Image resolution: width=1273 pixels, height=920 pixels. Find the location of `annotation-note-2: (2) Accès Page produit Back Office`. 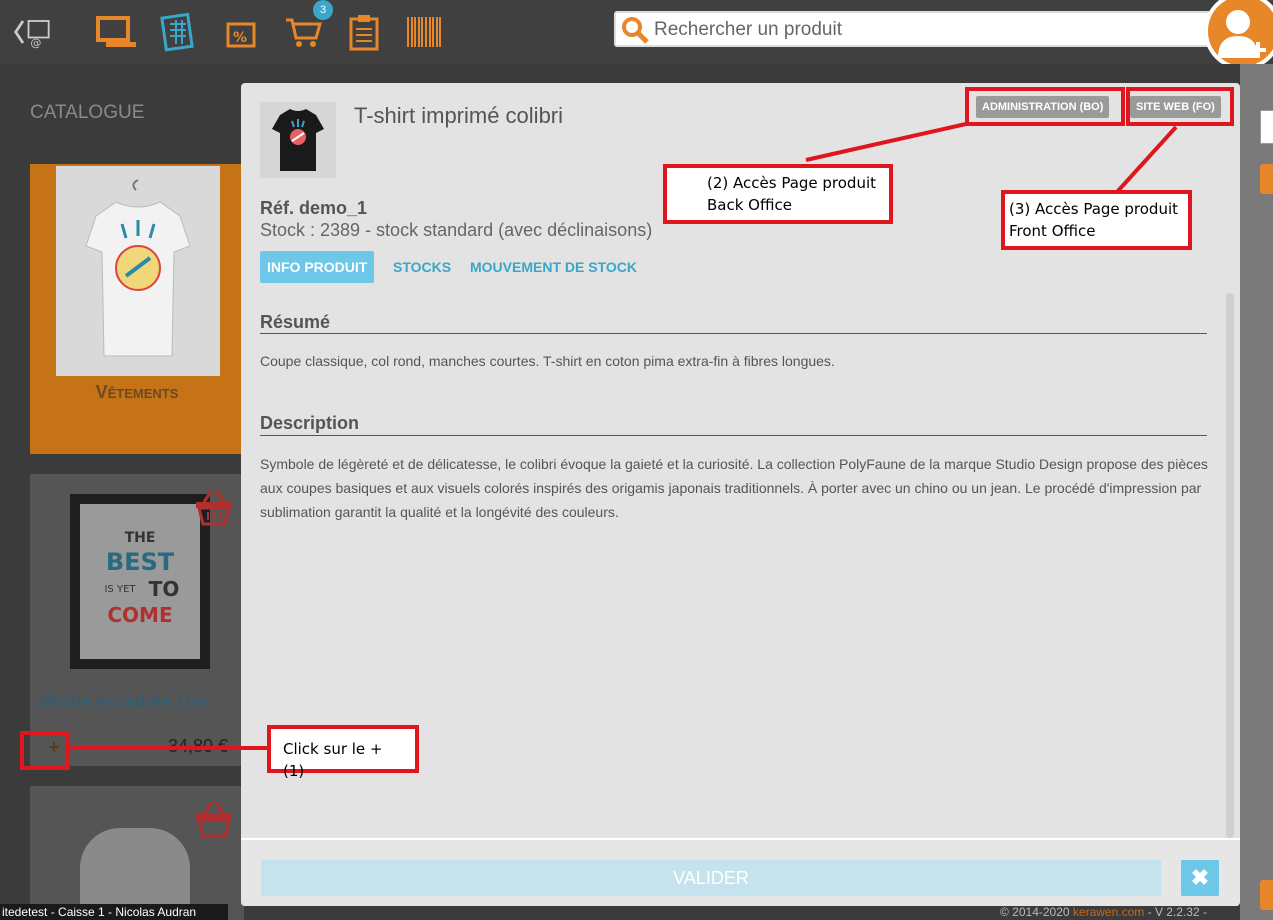

annotation-note-2: (2) Accès Page produit Back Office is located at coordinates (778, 194).